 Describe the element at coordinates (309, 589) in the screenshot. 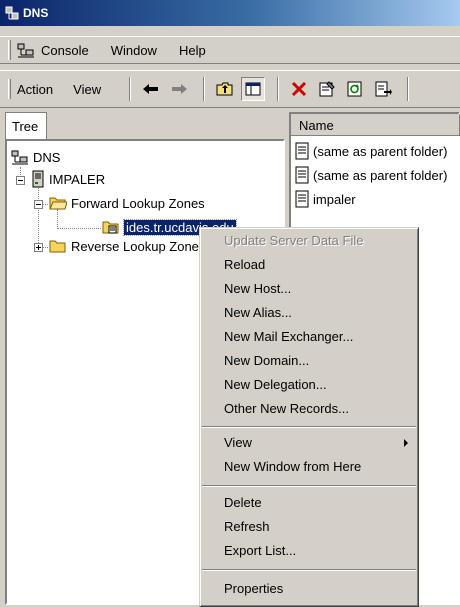

I see `menu-item-properties: Properties` at that location.